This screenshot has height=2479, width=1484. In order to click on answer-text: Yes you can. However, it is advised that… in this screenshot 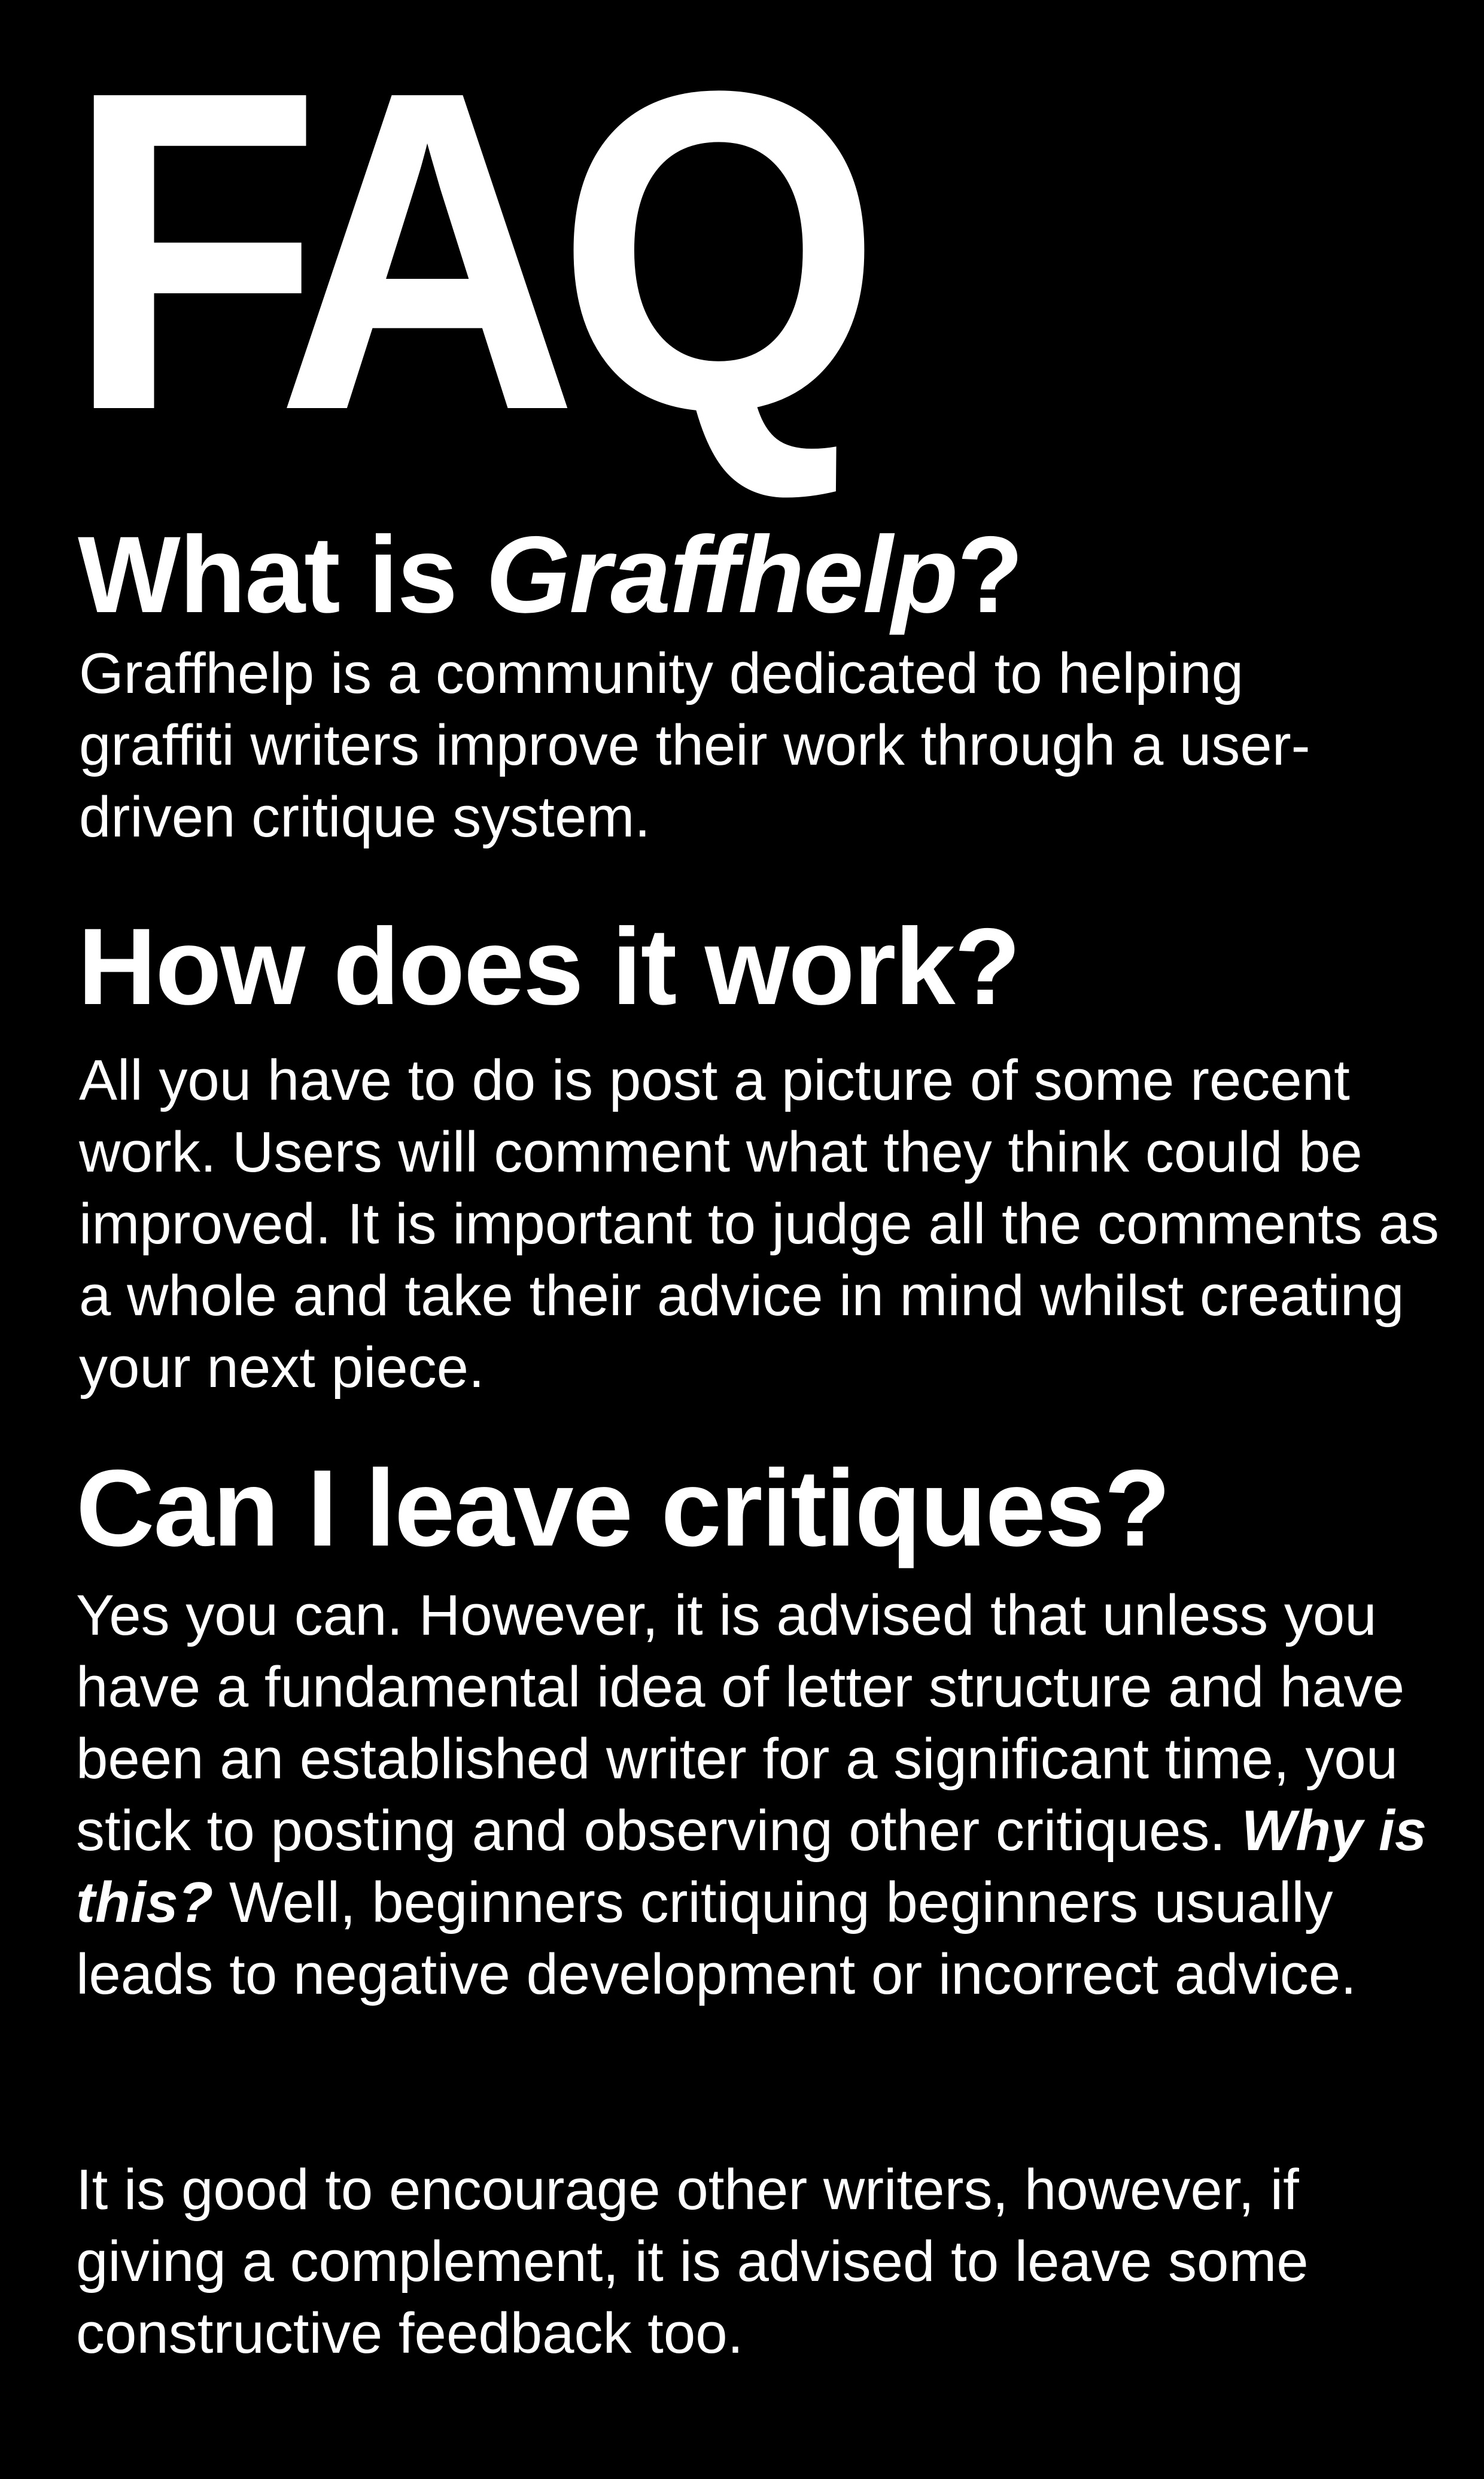, I will do `click(741, 1723)`.